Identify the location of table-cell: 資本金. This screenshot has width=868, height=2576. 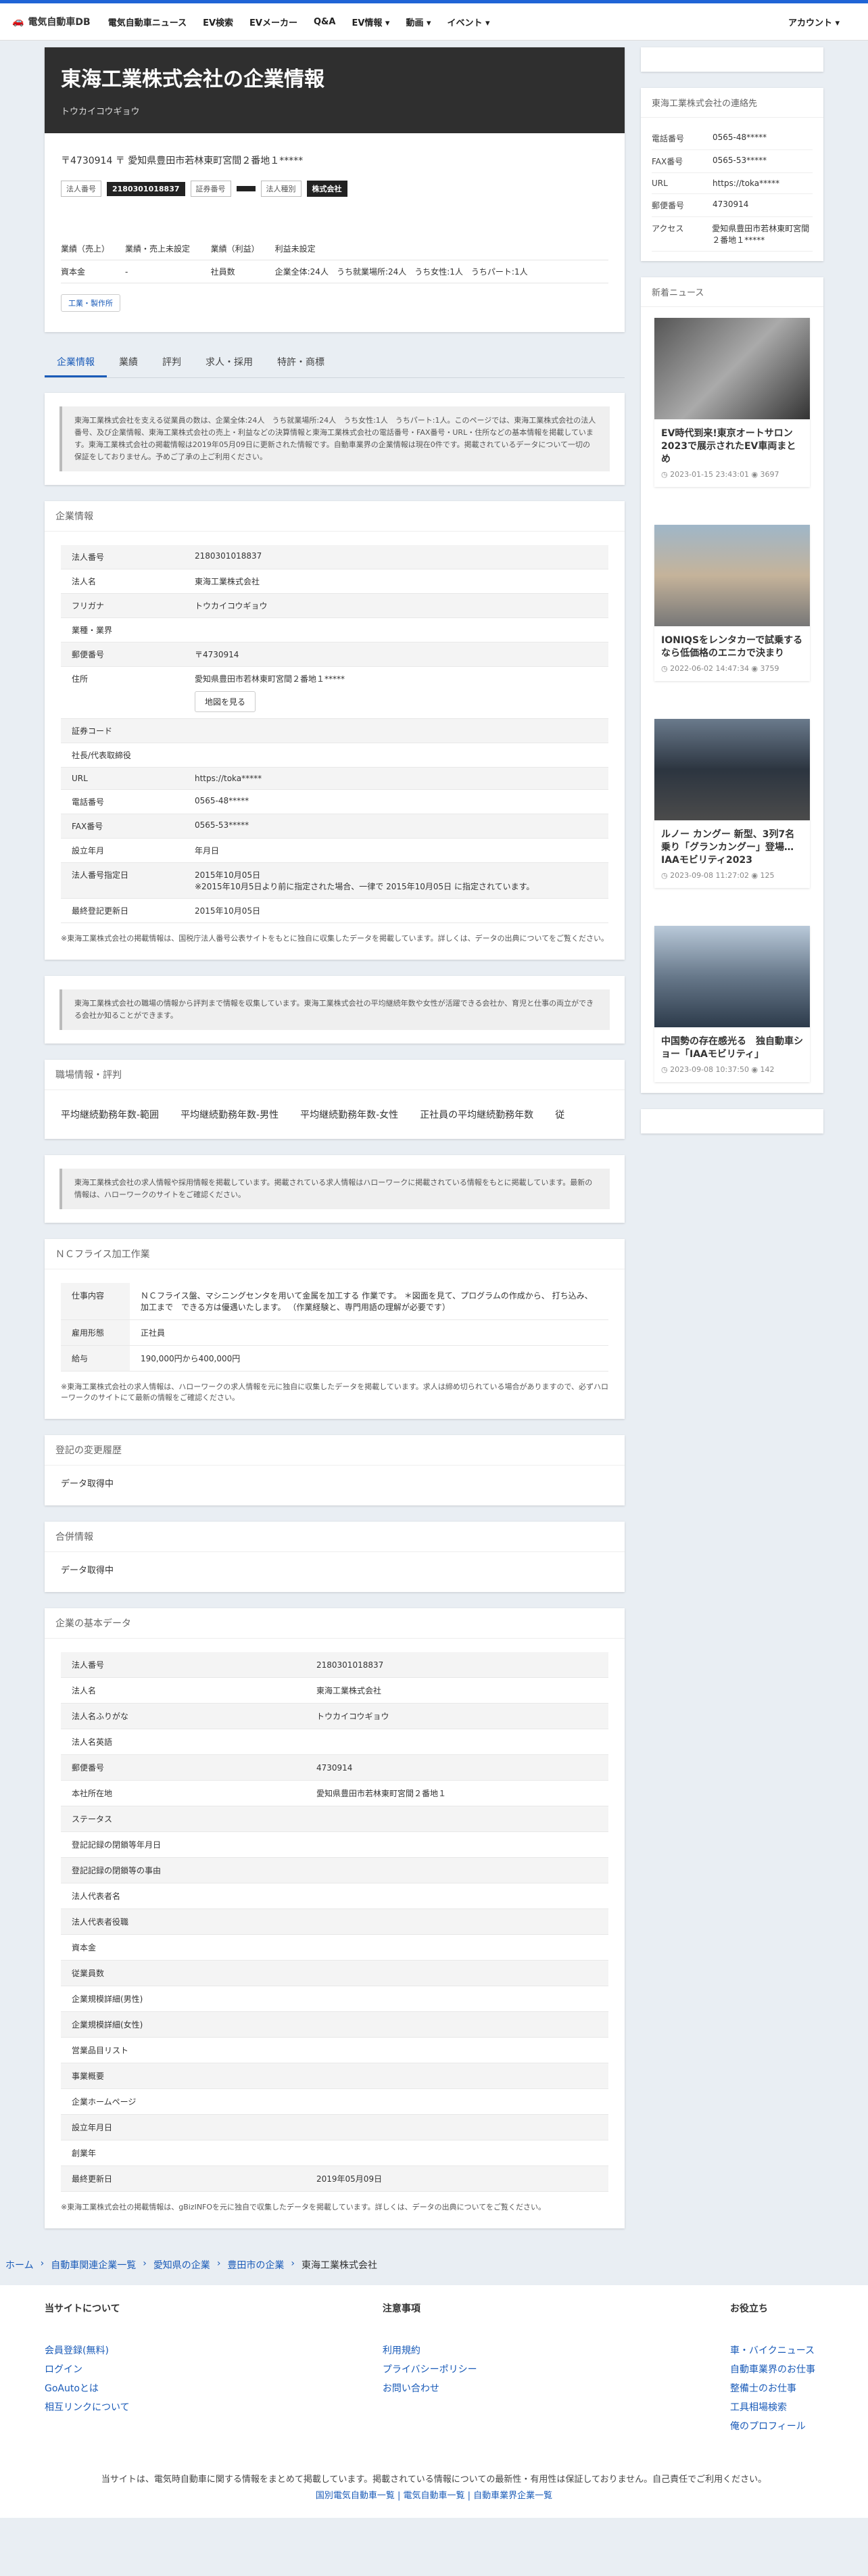
(183, 1947).